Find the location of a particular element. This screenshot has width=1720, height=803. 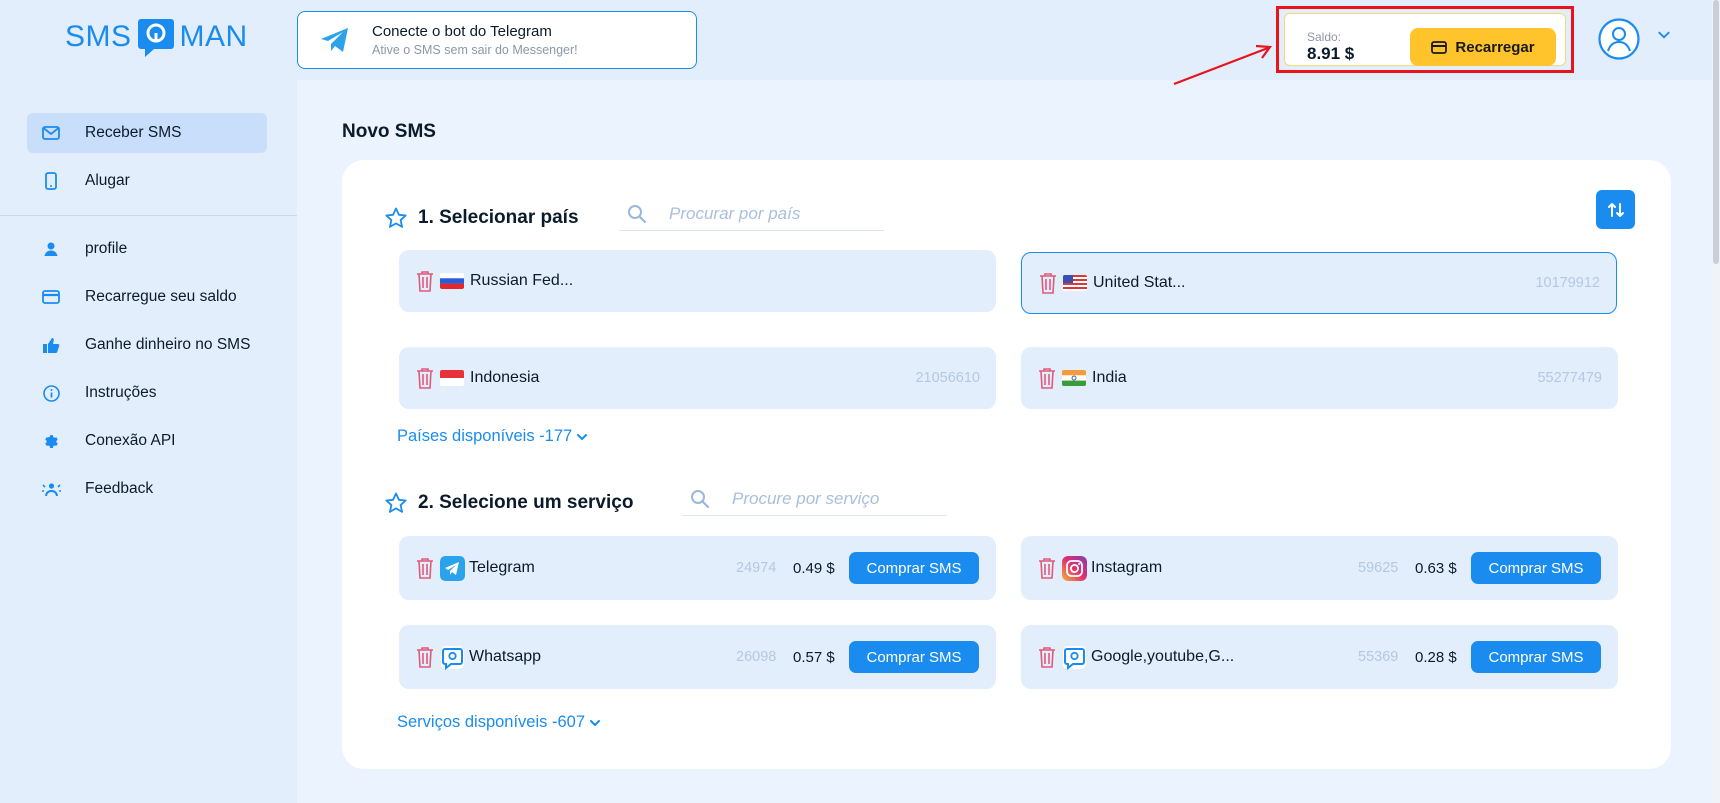

flag-indonesia-icon is located at coordinates (452, 378).